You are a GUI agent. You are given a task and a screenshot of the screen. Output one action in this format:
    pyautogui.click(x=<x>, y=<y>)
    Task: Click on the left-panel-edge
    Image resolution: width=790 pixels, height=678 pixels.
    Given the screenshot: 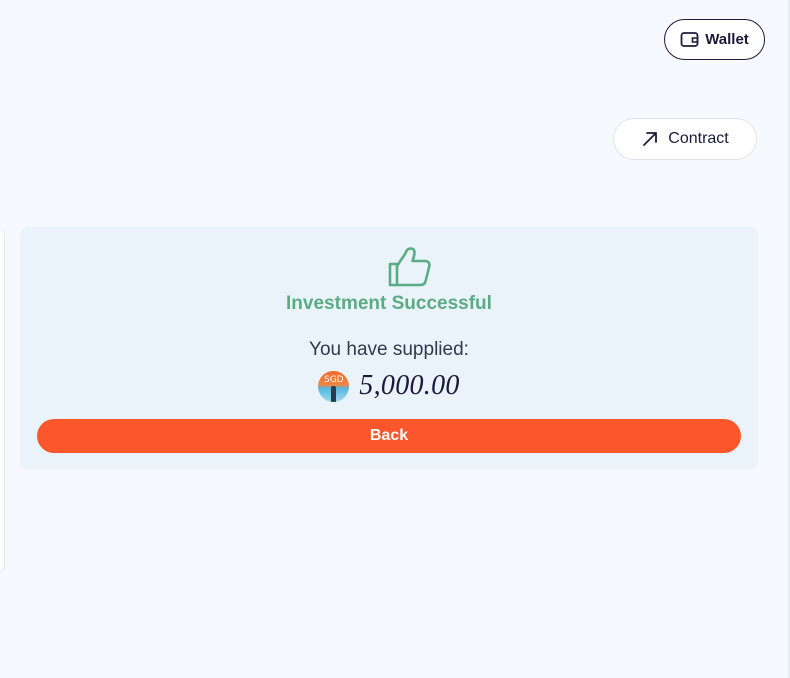 What is the action you would take?
    pyautogui.click(x=2, y=400)
    